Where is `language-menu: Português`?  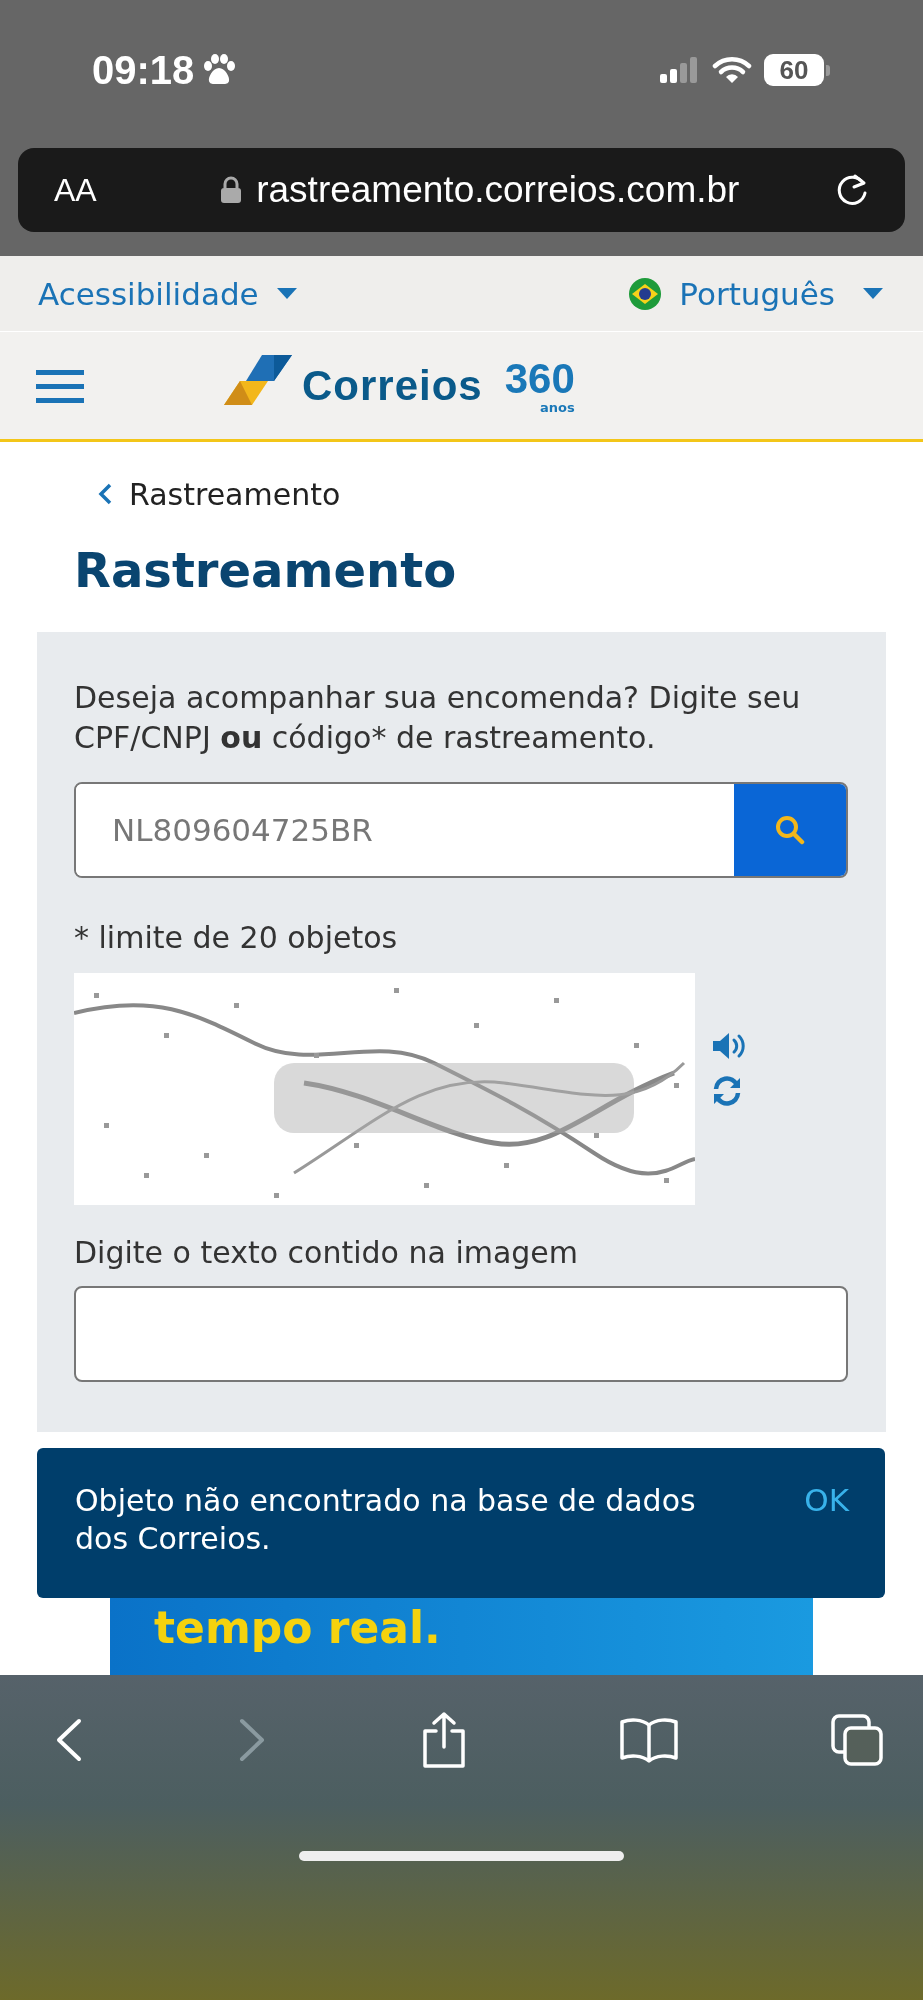
language-menu: Português is located at coordinates (757, 293).